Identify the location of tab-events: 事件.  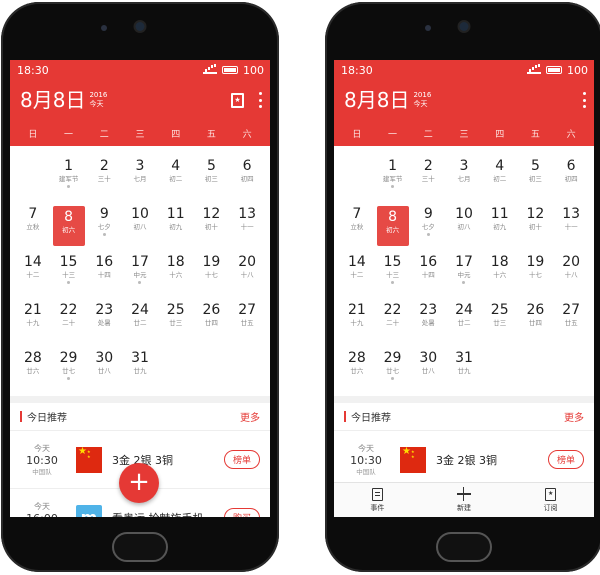
(377, 500).